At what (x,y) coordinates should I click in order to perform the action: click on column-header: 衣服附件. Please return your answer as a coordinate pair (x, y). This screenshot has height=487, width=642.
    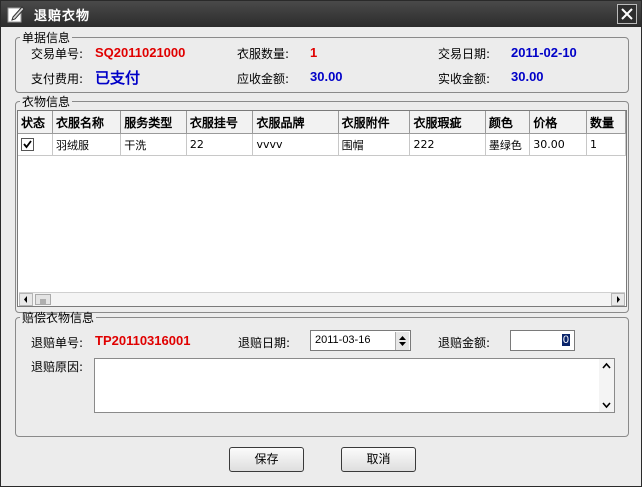
    Looking at the image, I should click on (374, 122).